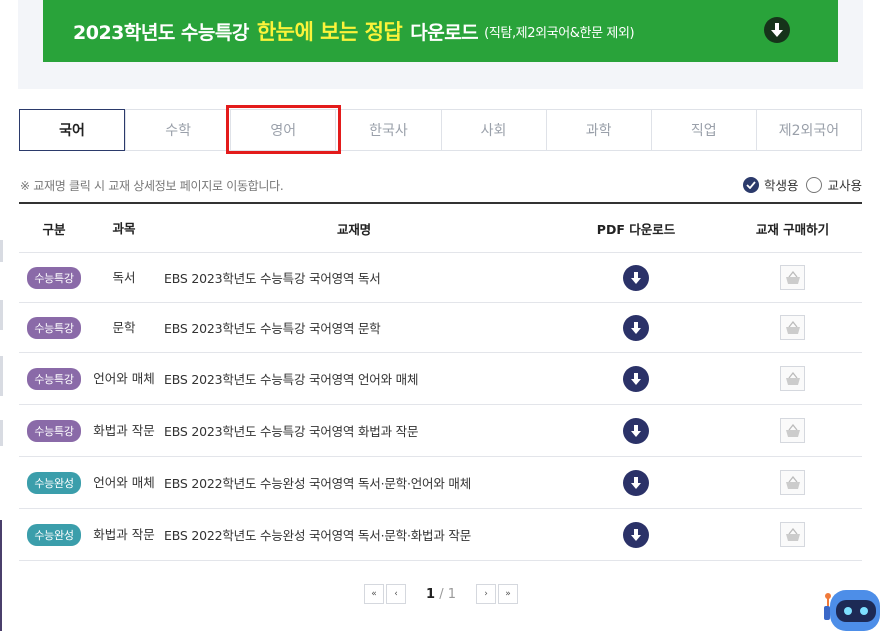  What do you see at coordinates (54, 229) in the screenshot?
I see `header-category: 구분` at bounding box center [54, 229].